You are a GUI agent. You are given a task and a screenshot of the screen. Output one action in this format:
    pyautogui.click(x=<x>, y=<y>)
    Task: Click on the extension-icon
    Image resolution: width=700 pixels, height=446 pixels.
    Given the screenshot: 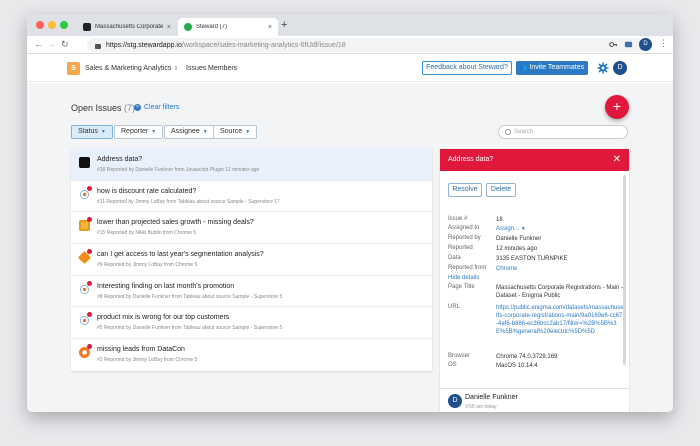 What is the action you would take?
    pyautogui.click(x=628, y=44)
    